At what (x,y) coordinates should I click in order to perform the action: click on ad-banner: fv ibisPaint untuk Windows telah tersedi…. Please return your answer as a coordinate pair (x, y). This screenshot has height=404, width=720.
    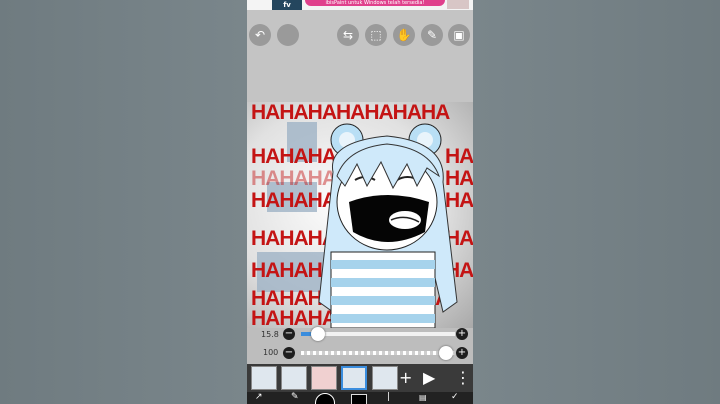
    Looking at the image, I should click on (360, 5).